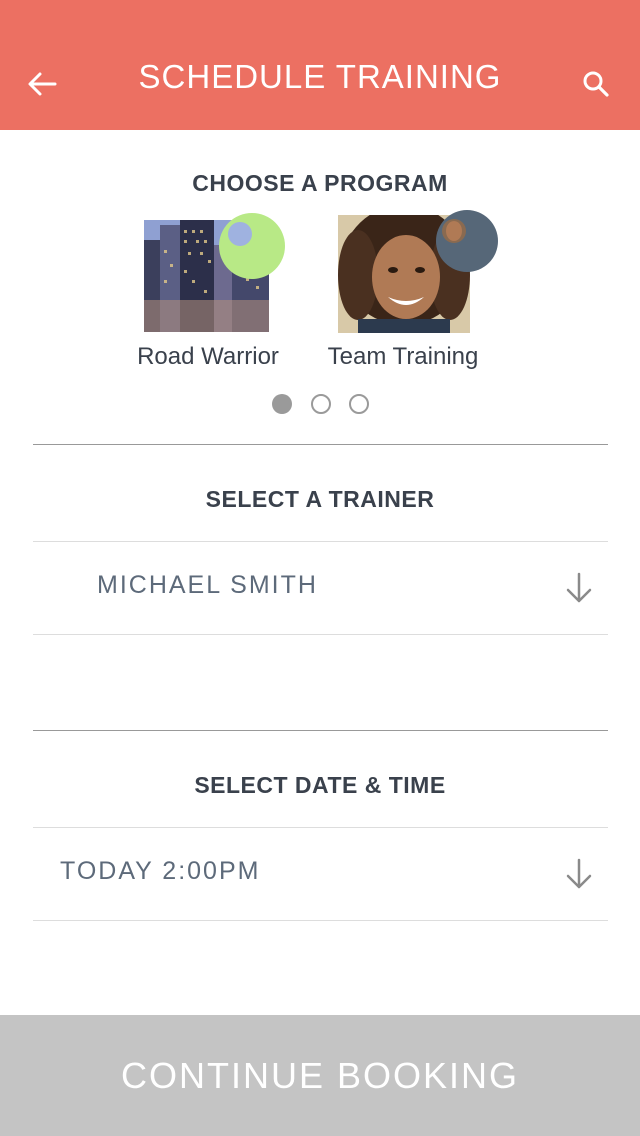  Describe the element at coordinates (403, 356) in the screenshot. I see `program-label-team-training: Team Training` at that location.